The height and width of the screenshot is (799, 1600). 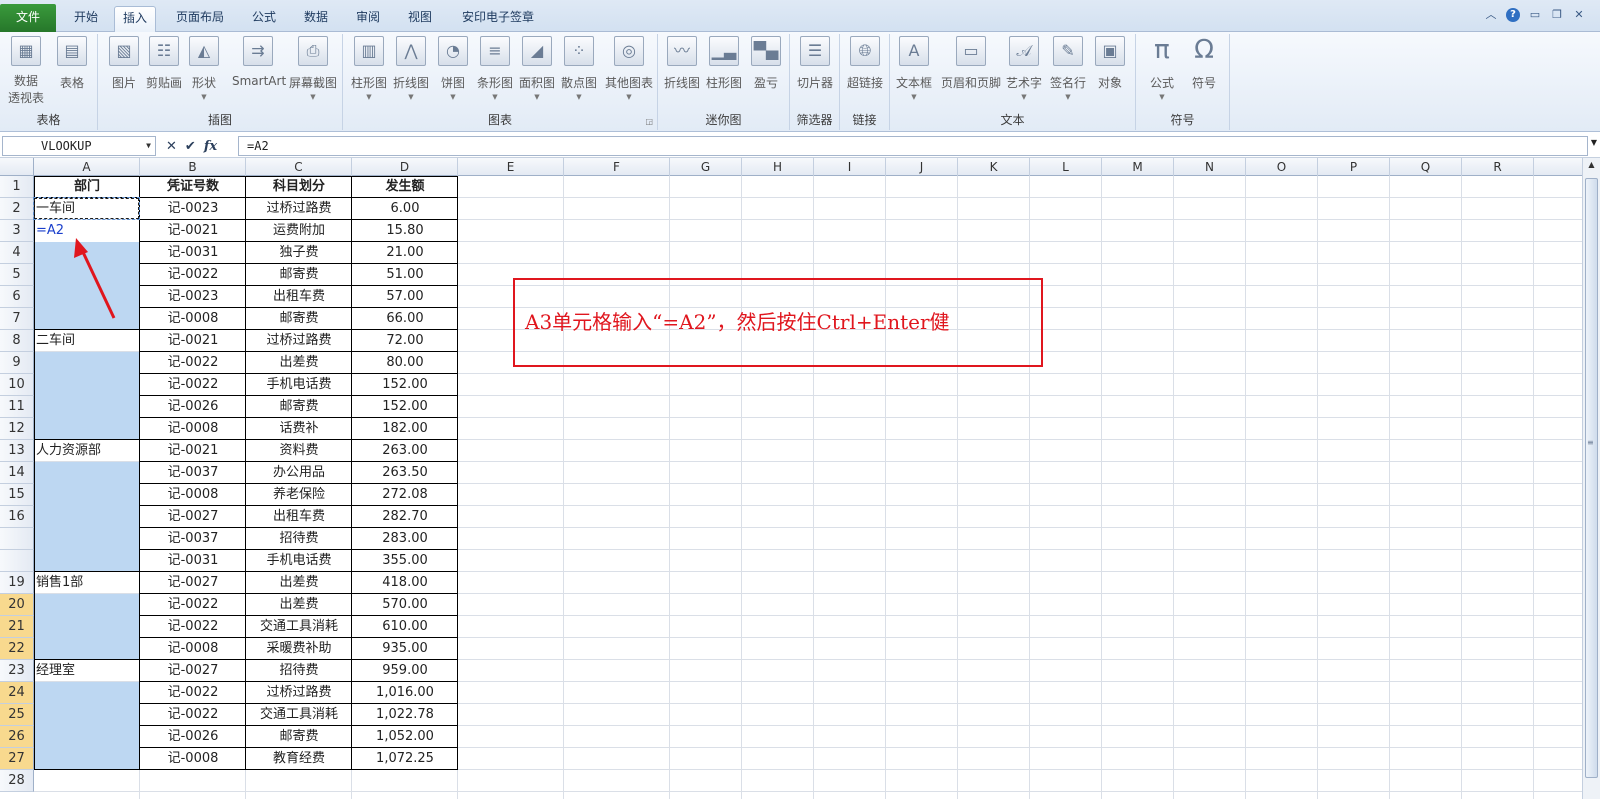 I want to click on header-footer-button: ▭ 页眉和页脚, so click(x=971, y=63).